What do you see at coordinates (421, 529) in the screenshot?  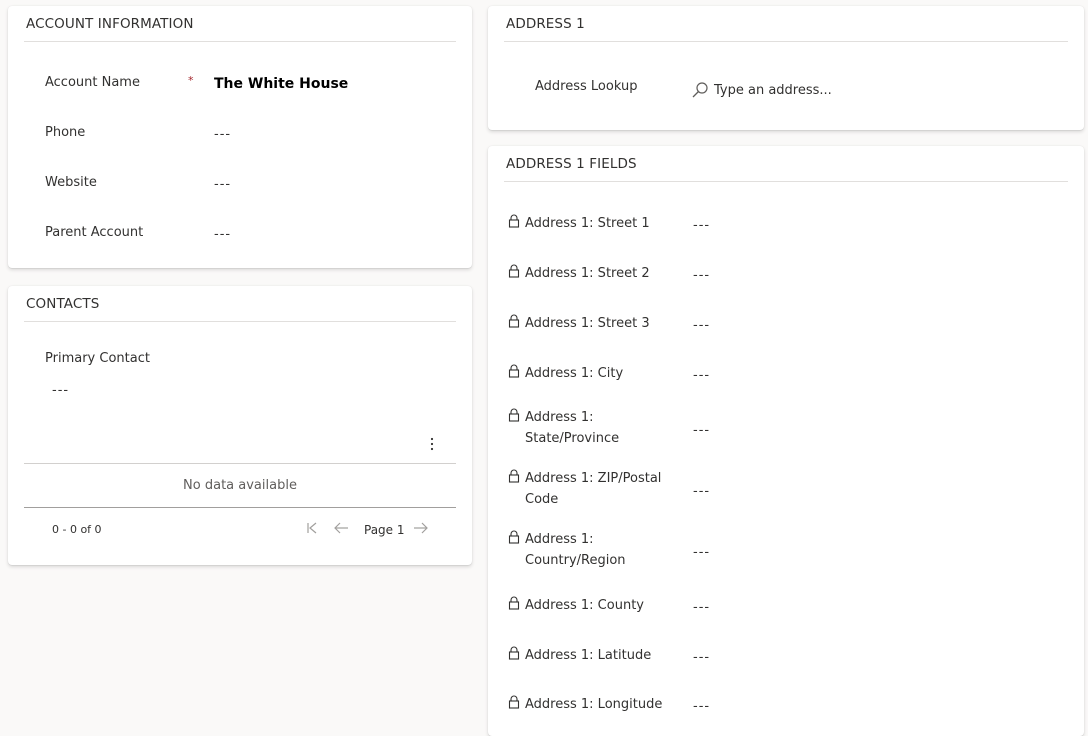 I see `next-page-icon` at bounding box center [421, 529].